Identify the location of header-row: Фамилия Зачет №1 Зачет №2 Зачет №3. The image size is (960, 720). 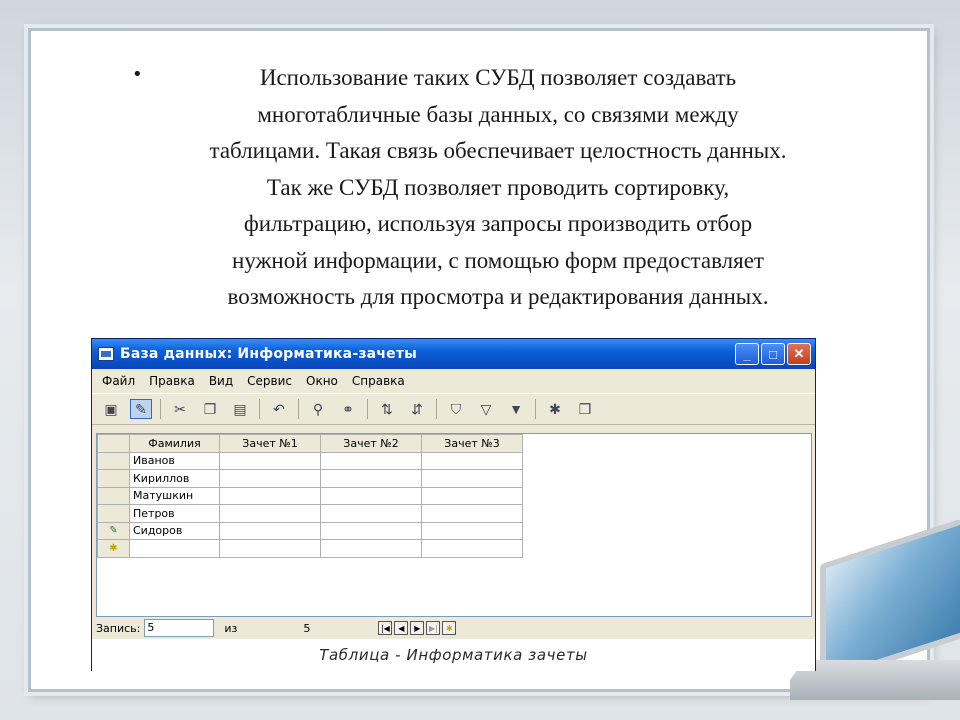
(310, 443).